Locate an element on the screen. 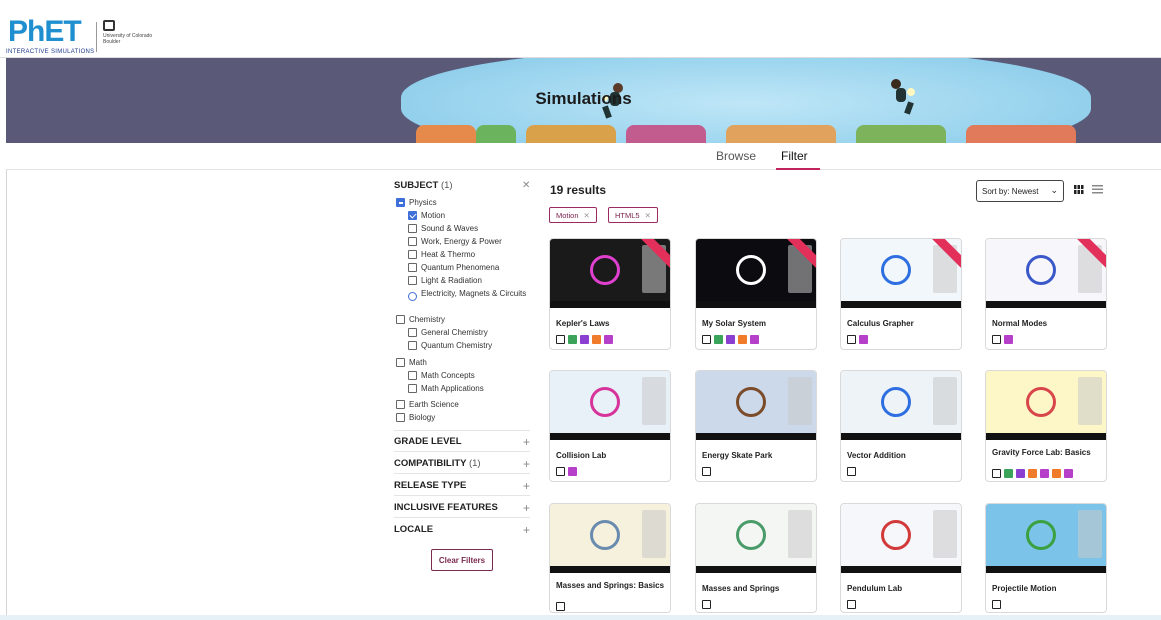 The width and height of the screenshot is (1161, 620). filter-work-energy-power: Work, Energy & Power is located at coordinates (455, 241).